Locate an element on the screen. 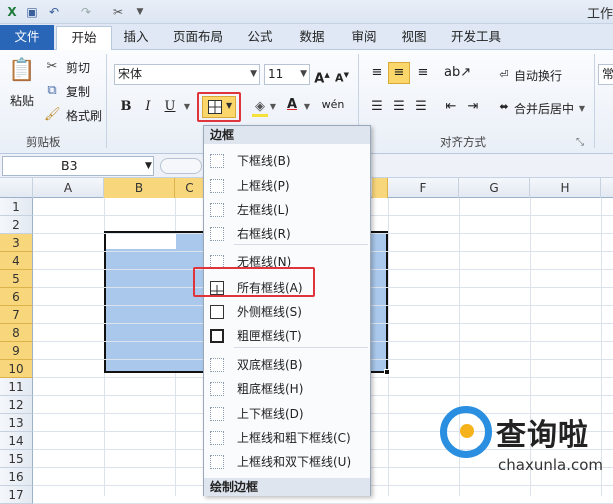  number-format-combo: 常 is located at coordinates (605, 74).